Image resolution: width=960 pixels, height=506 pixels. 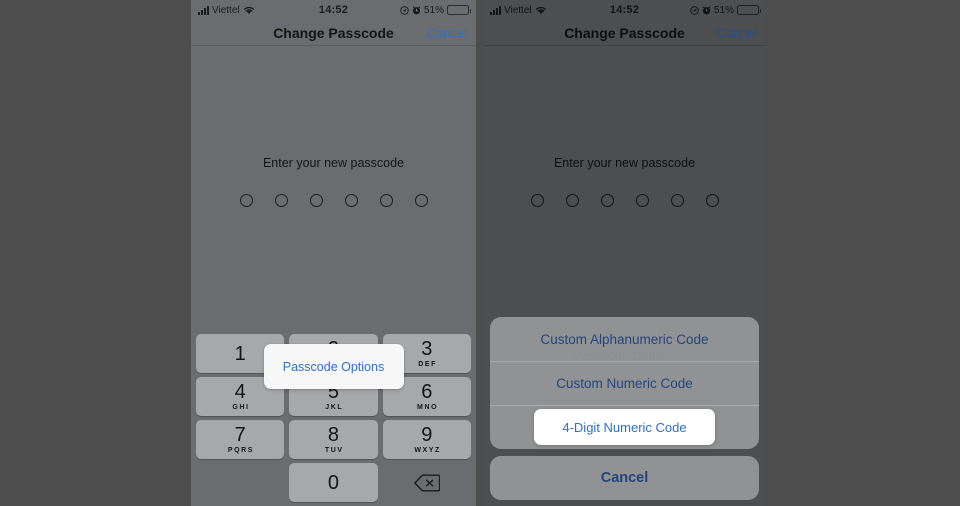 I want to click on keypad-delete-button, so click(x=427, y=482).